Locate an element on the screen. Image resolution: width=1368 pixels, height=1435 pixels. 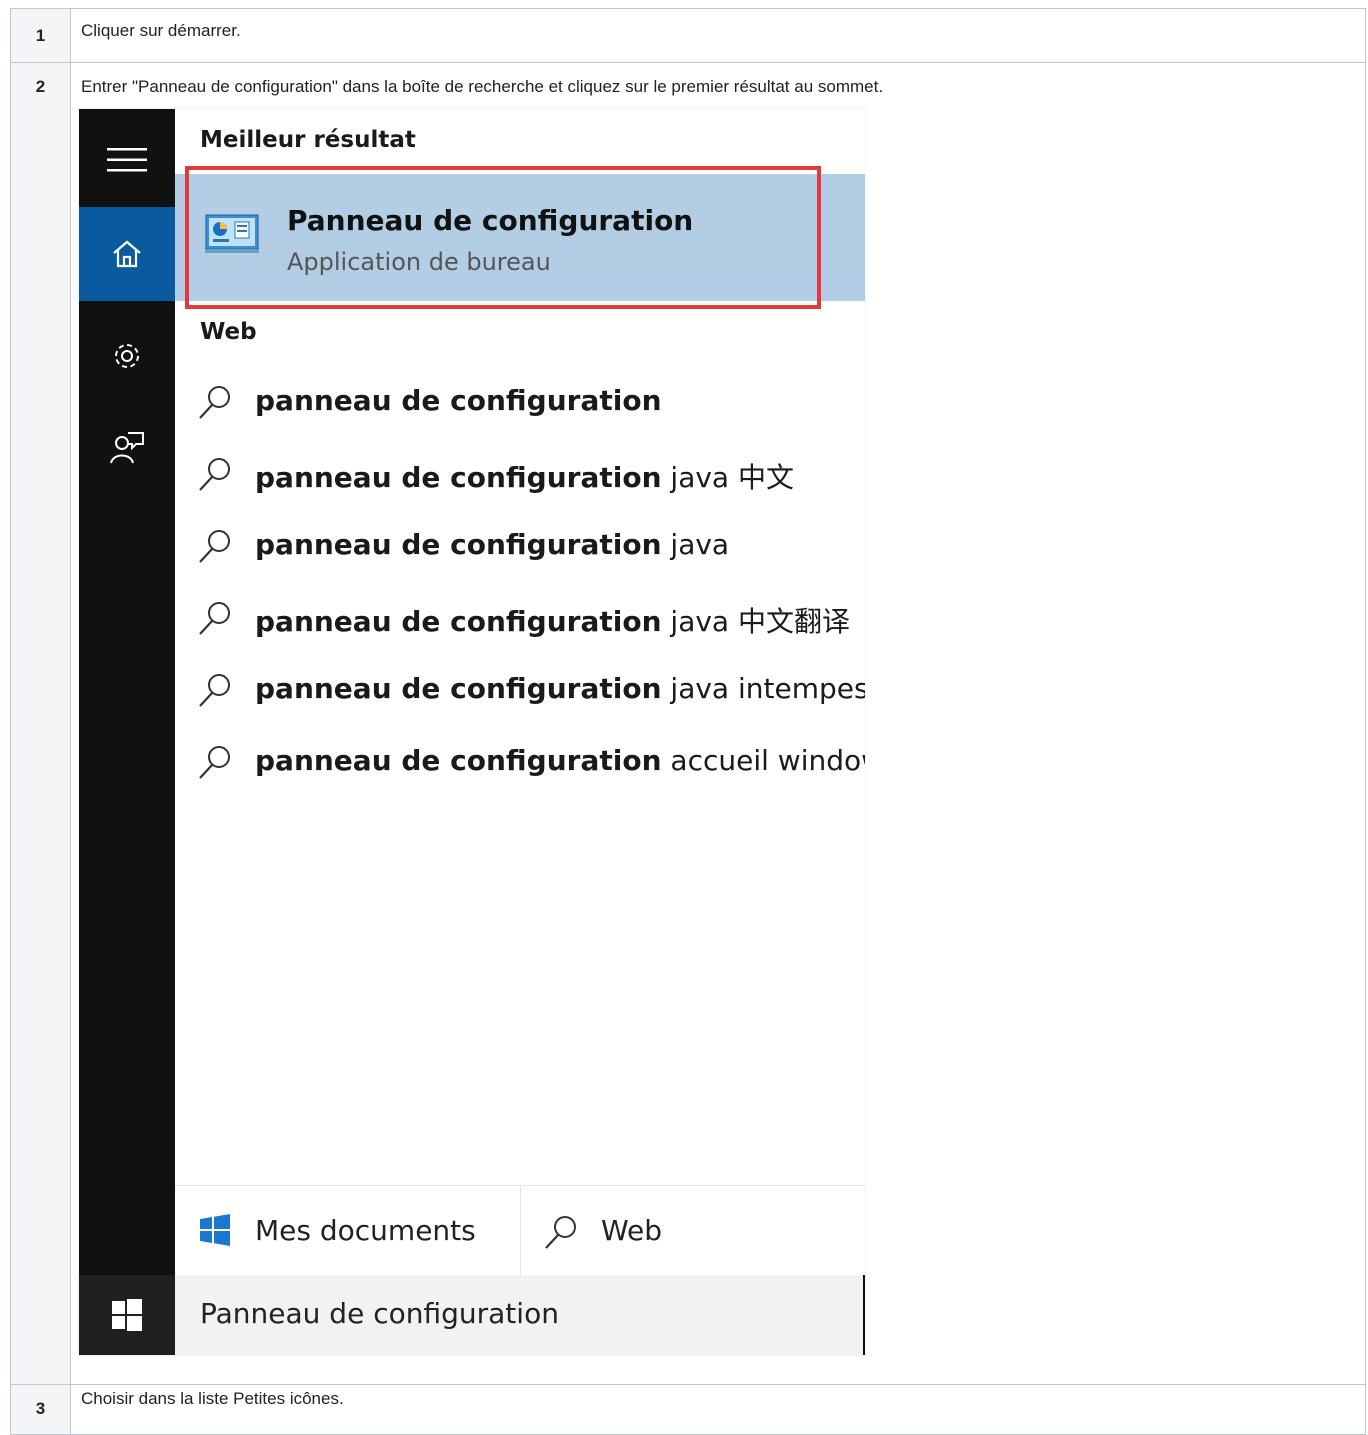
windows-start-icon is located at coordinates (127, 1315).